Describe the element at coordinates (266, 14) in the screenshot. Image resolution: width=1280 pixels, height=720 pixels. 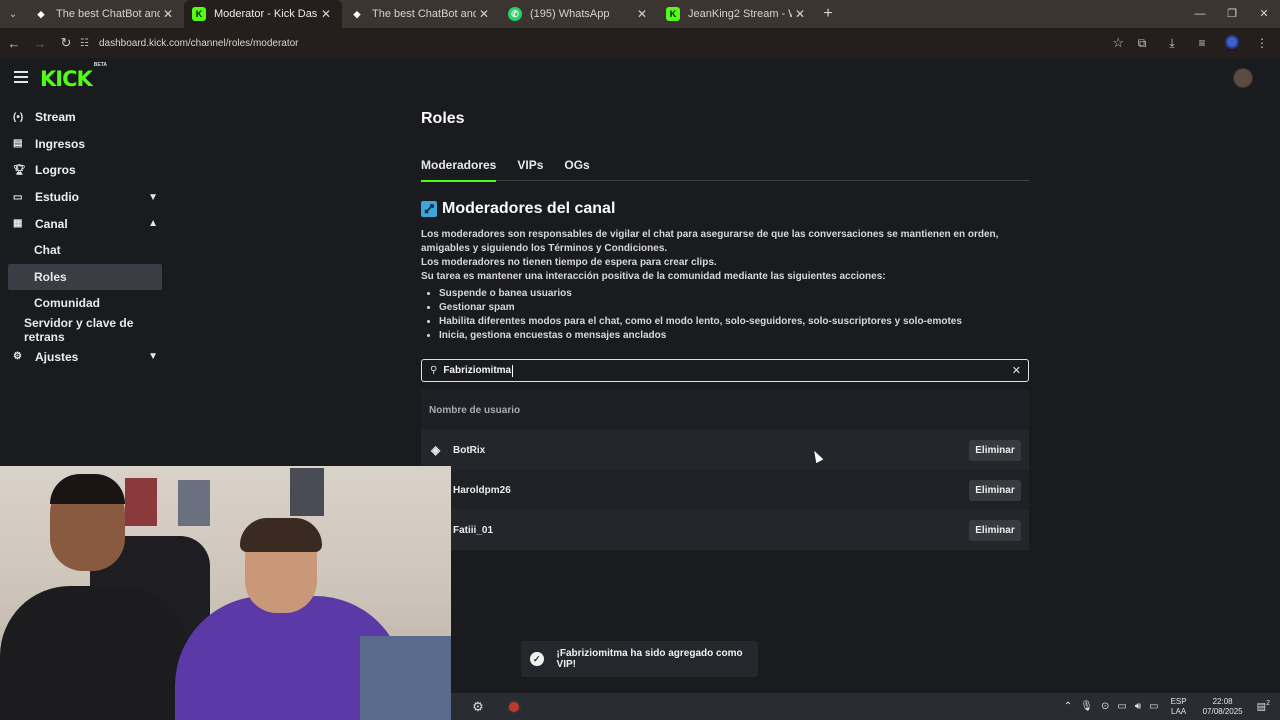
I see `tab-title: Moderator - Kick Dashboard` at that location.